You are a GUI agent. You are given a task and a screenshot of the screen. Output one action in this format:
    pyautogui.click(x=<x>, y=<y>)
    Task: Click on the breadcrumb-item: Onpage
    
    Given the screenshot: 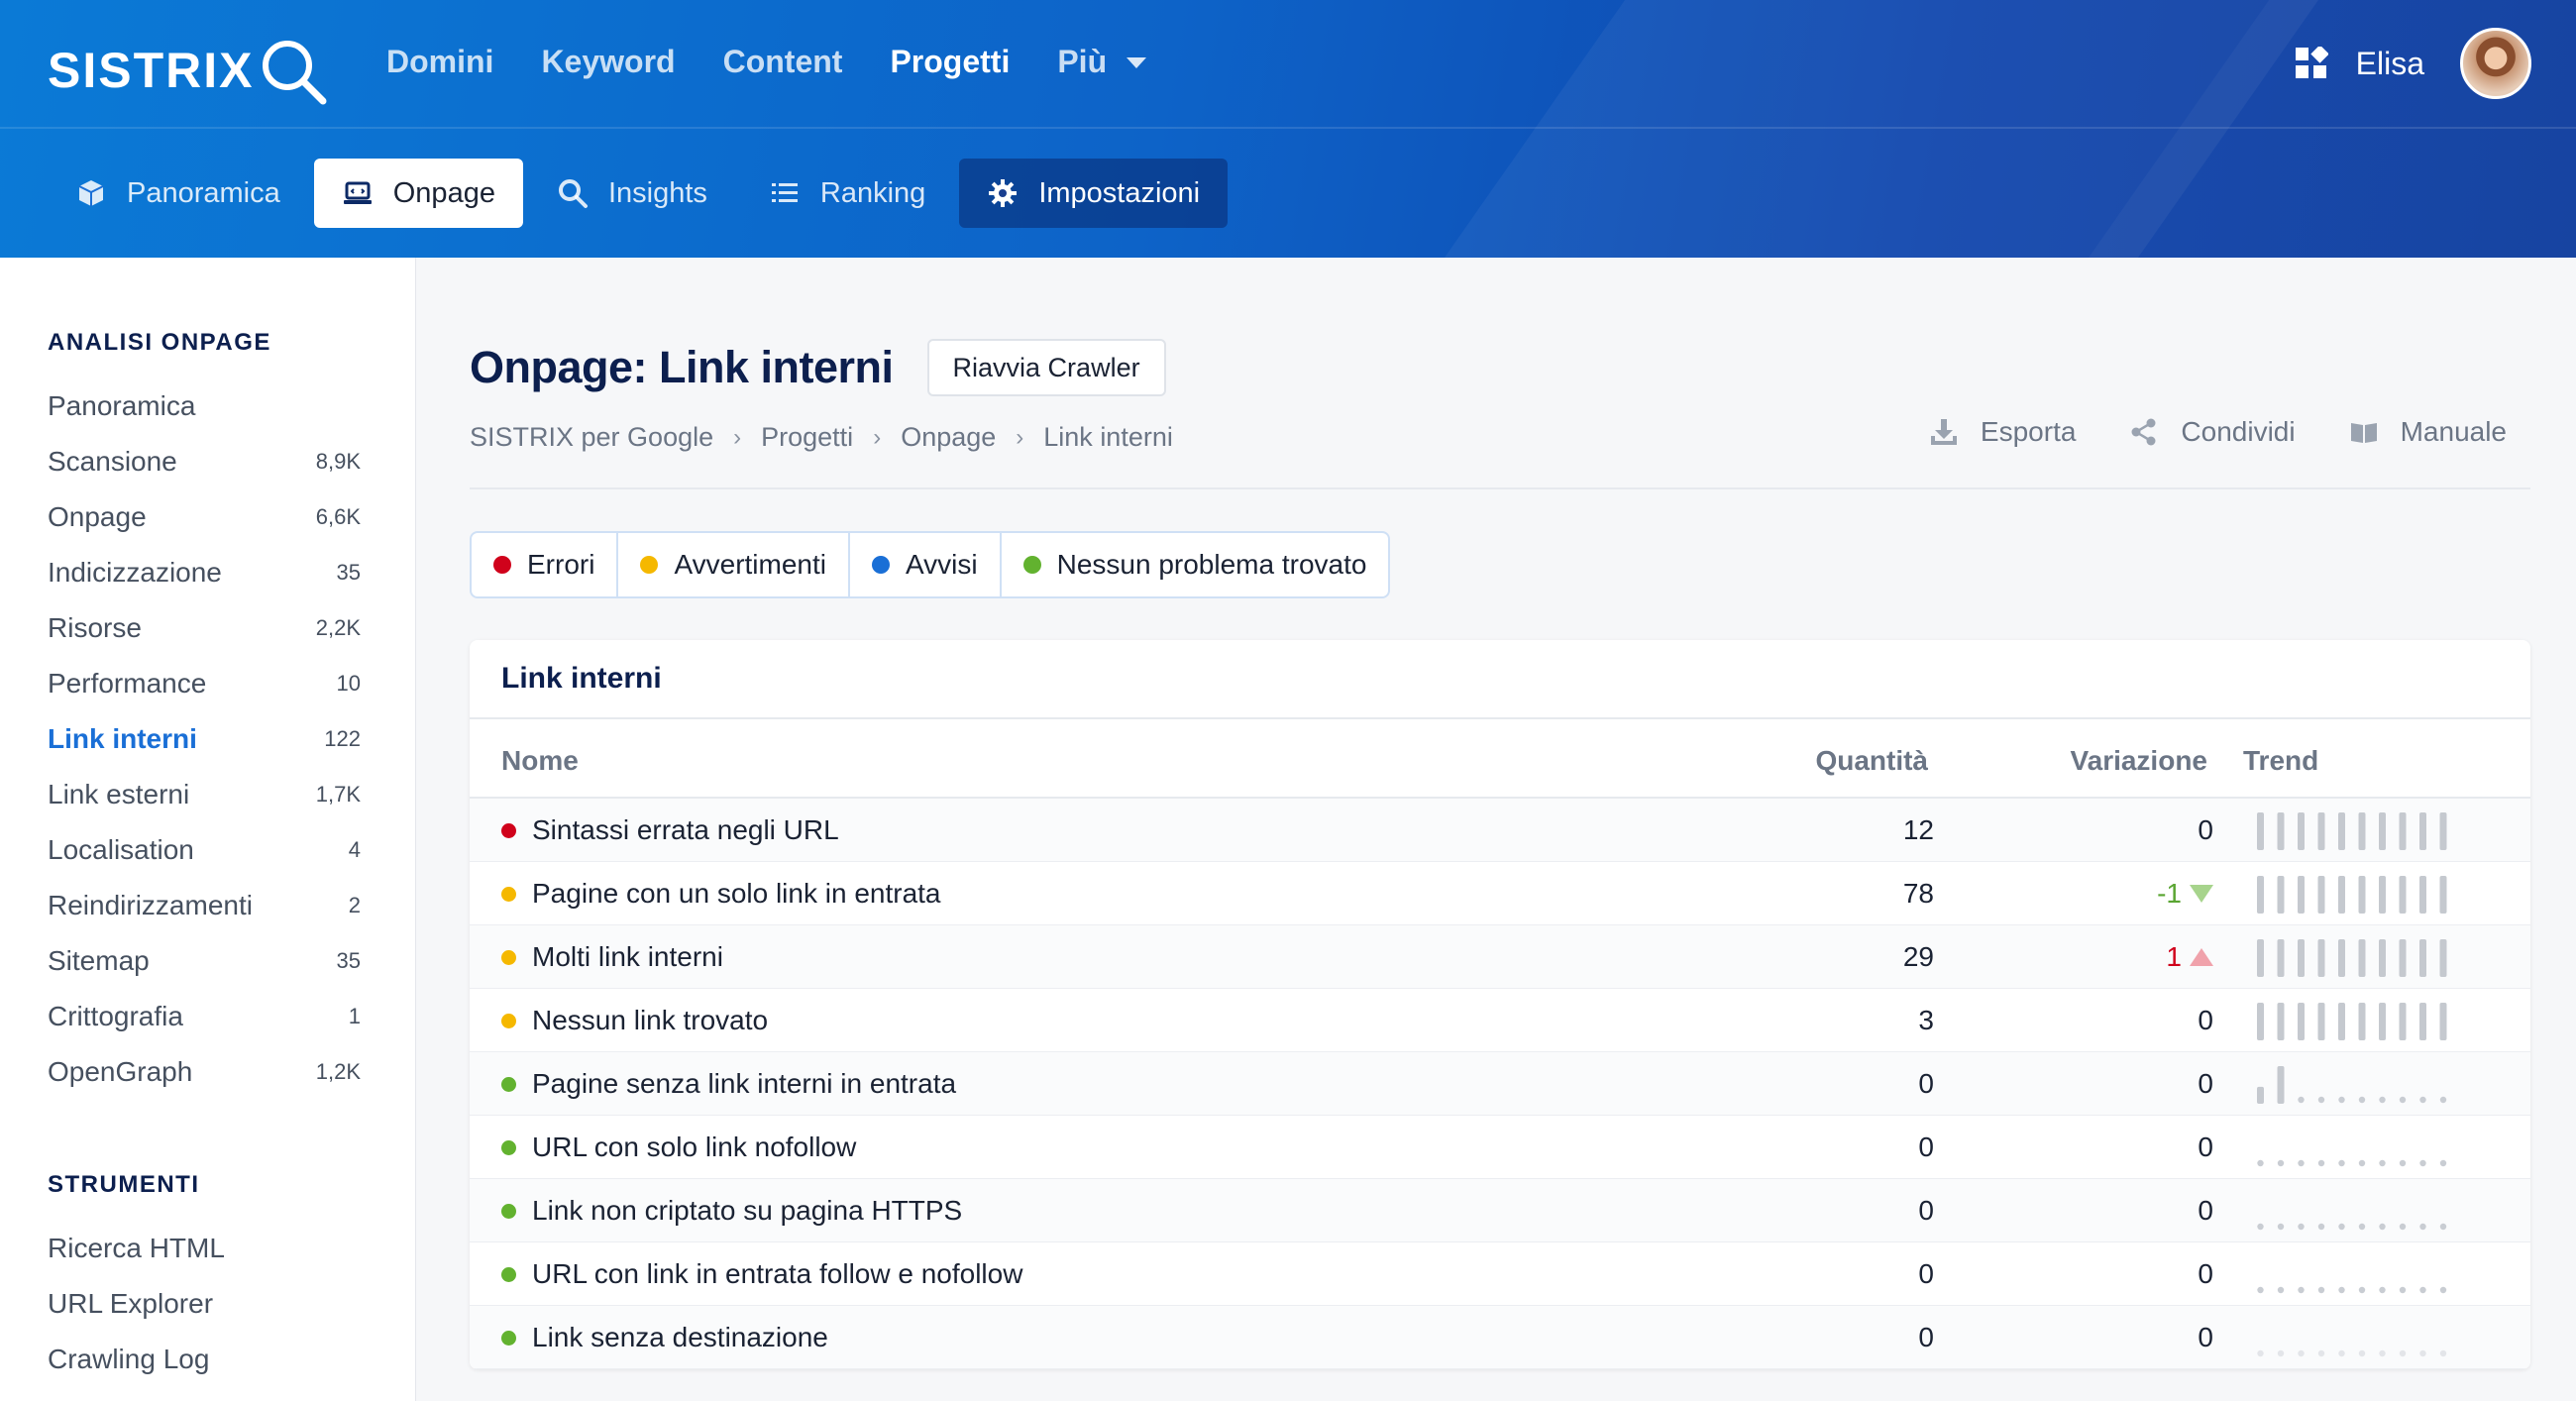 What is the action you would take?
    pyautogui.click(x=949, y=437)
    